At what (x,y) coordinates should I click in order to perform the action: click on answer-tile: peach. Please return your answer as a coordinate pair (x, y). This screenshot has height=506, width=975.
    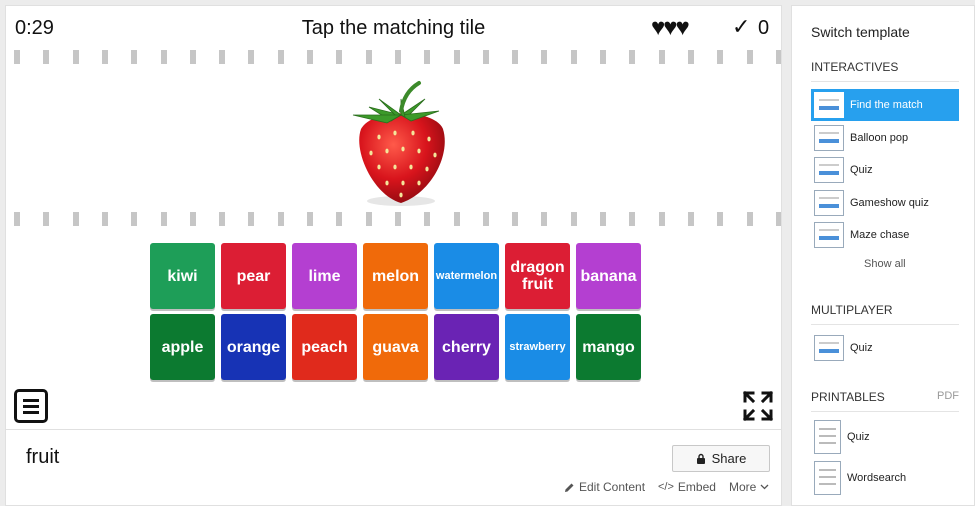
    Looking at the image, I should click on (324, 347).